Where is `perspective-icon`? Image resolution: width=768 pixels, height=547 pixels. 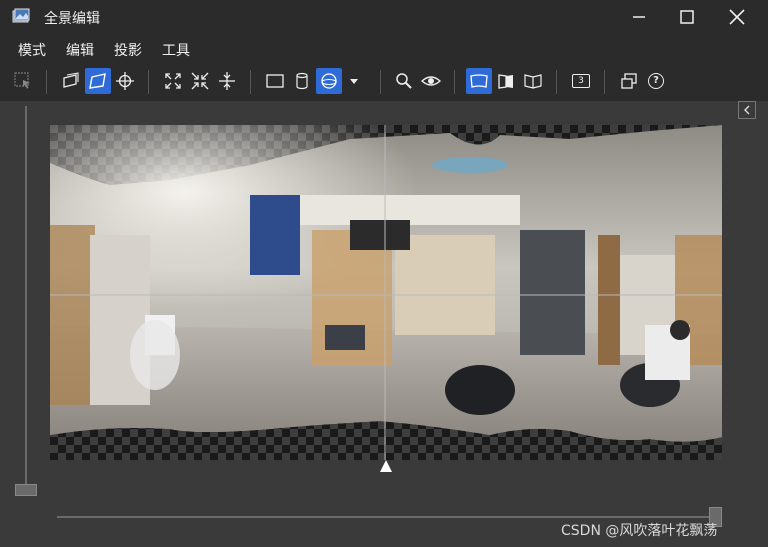 perspective-icon is located at coordinates (97, 81).